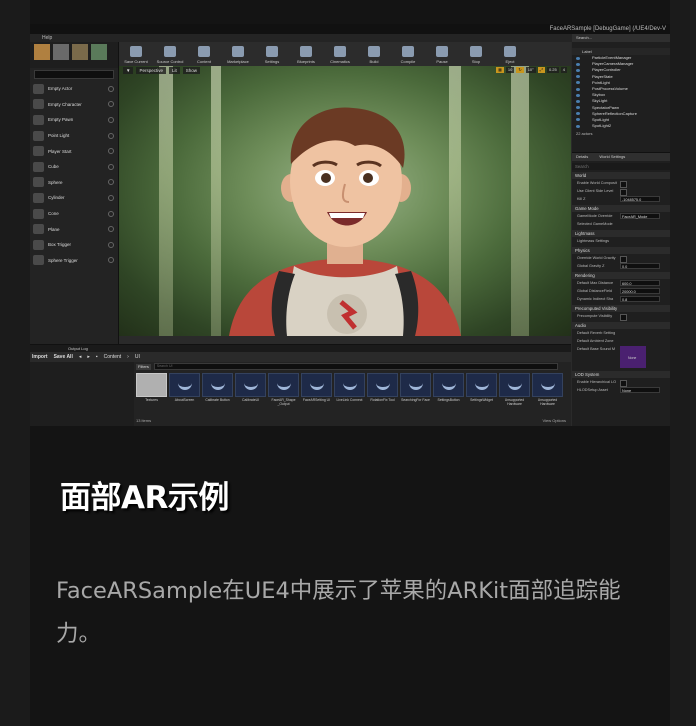 Image resolution: width=696 pixels, height=726 pixels. I want to click on place-item: Plane, so click(74, 229).